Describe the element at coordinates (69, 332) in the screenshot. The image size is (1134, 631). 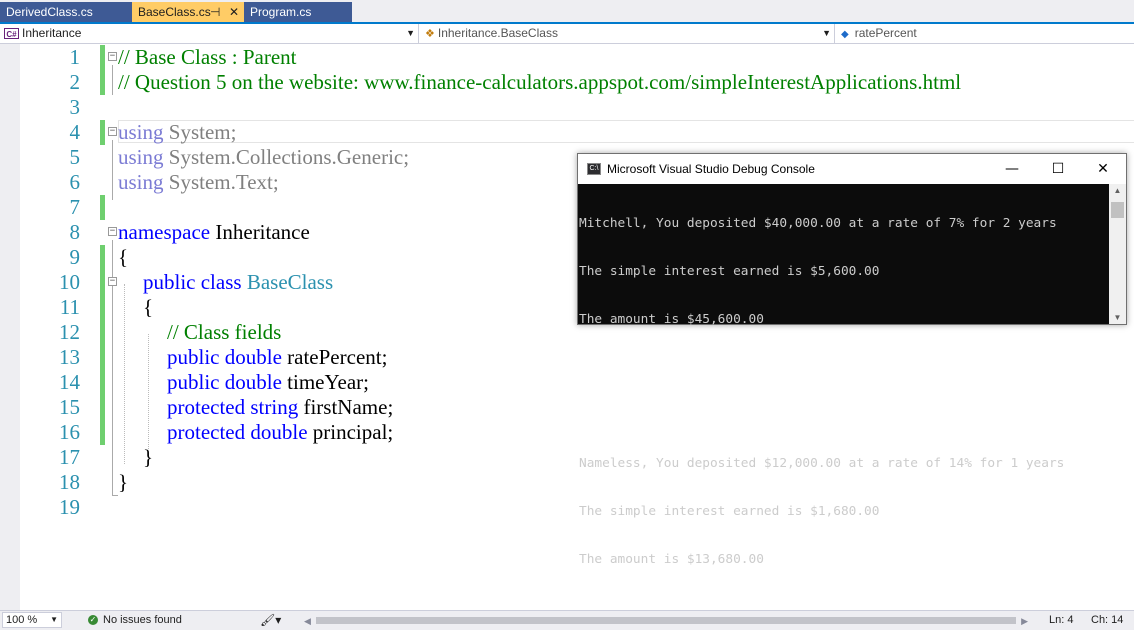
I see `line-number: 12` at that location.